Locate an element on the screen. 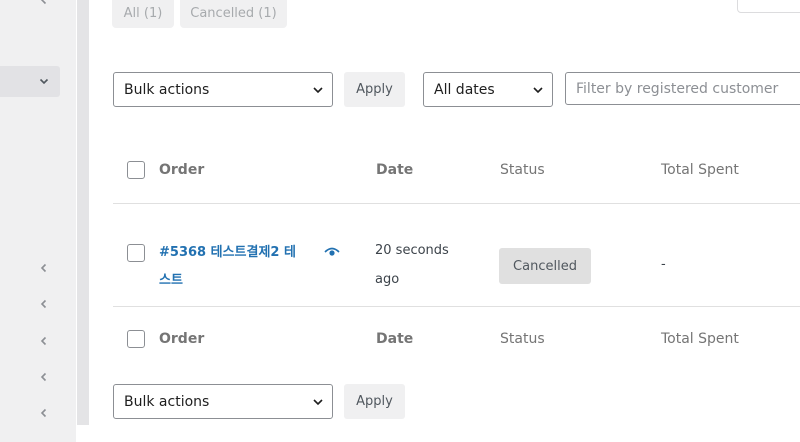 The image size is (800, 442). order-date-line1: 20 seconds is located at coordinates (412, 250).